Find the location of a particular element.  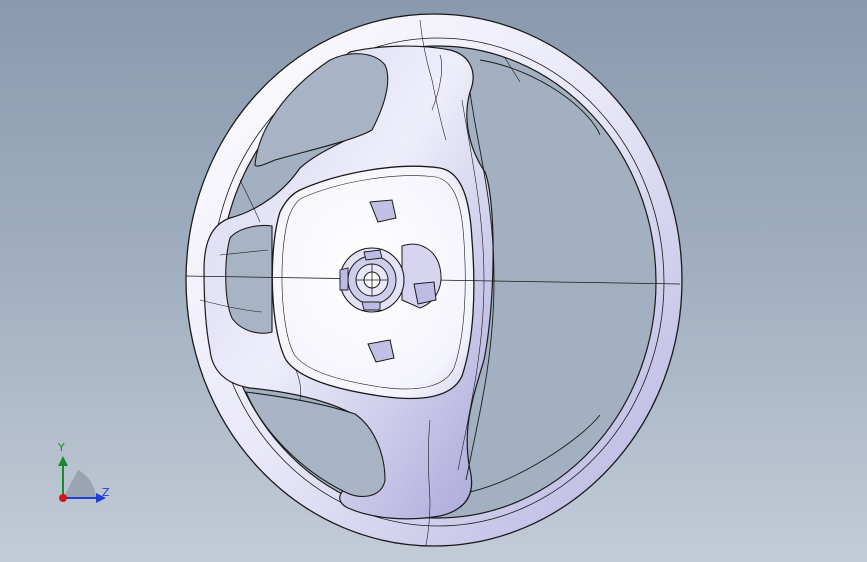

center-hub-mechanism is located at coordinates (390, 278).